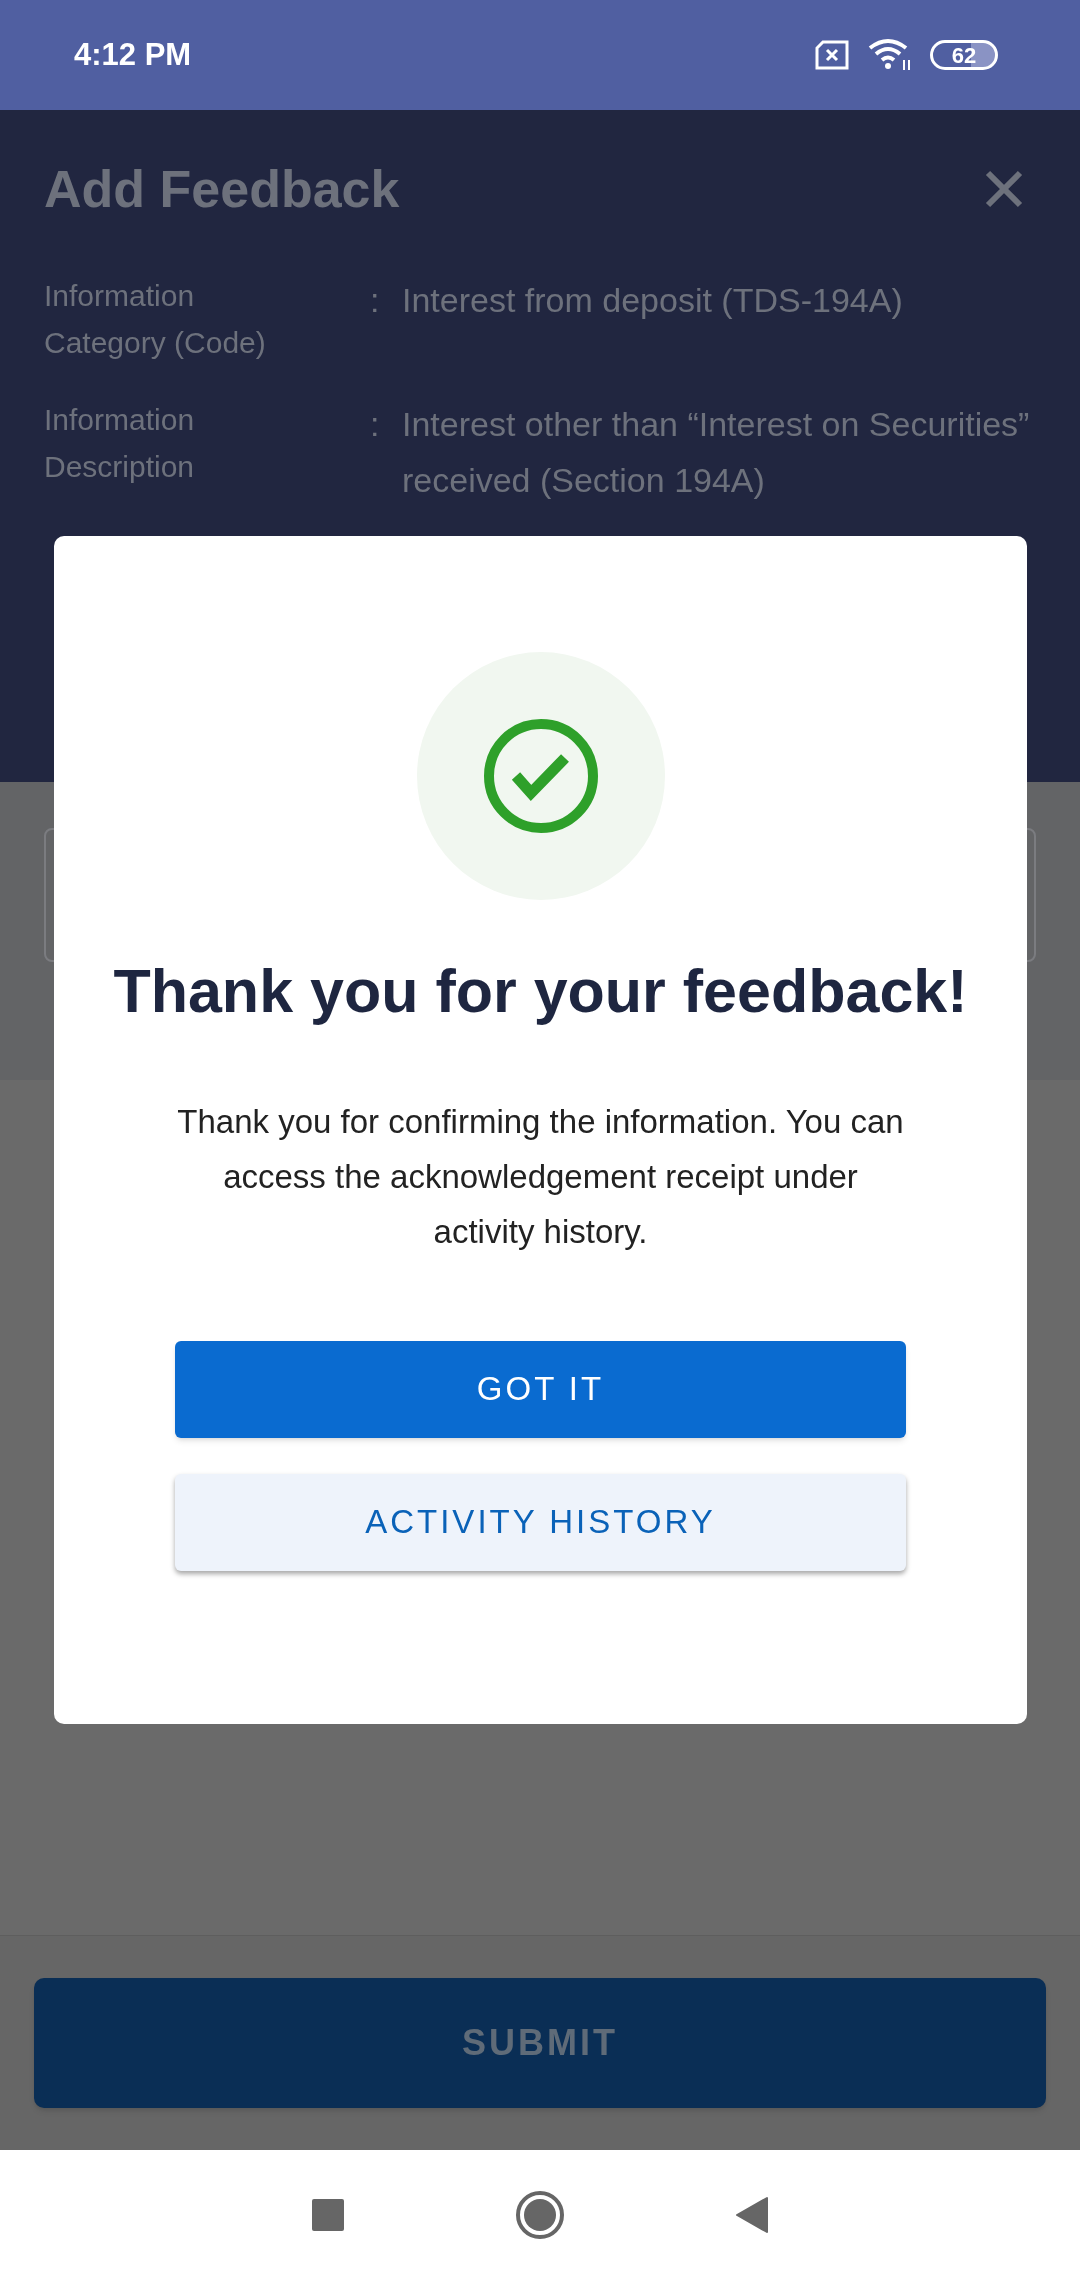 Image resolution: width=1080 pixels, height=2280 pixels. I want to click on field-value: Interest from deposit (TDS-194A), so click(653, 300).